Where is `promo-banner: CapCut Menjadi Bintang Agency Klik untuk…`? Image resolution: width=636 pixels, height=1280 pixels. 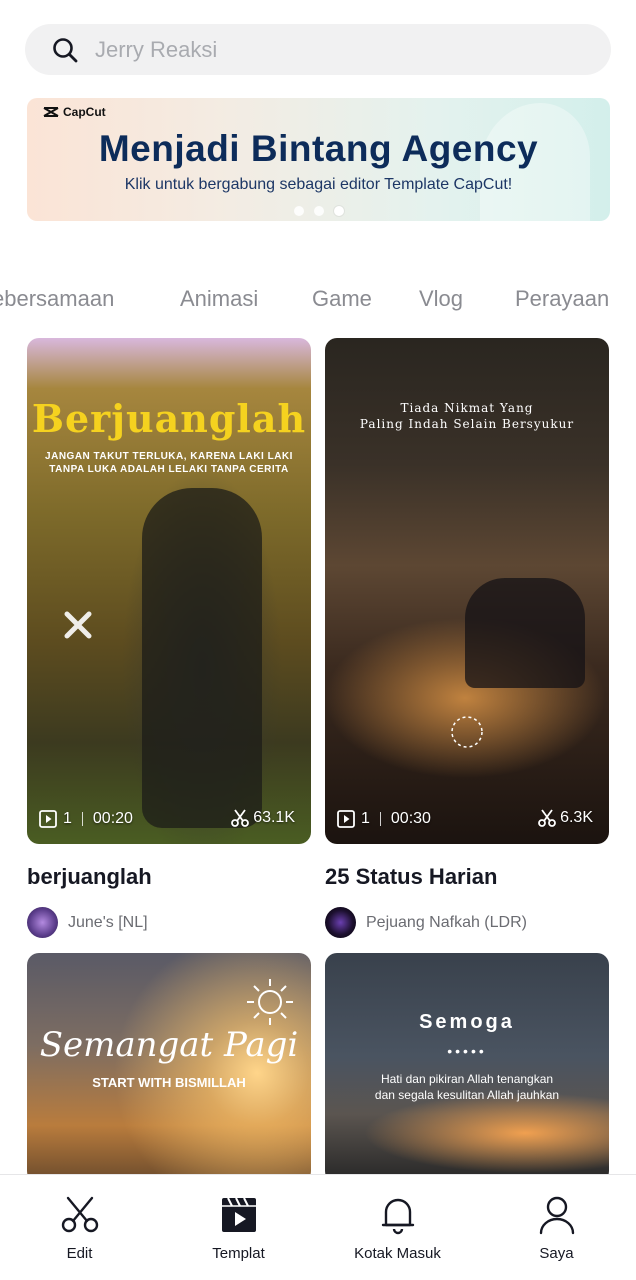 promo-banner: CapCut Menjadi Bintang Agency Klik untuk… is located at coordinates (318, 159).